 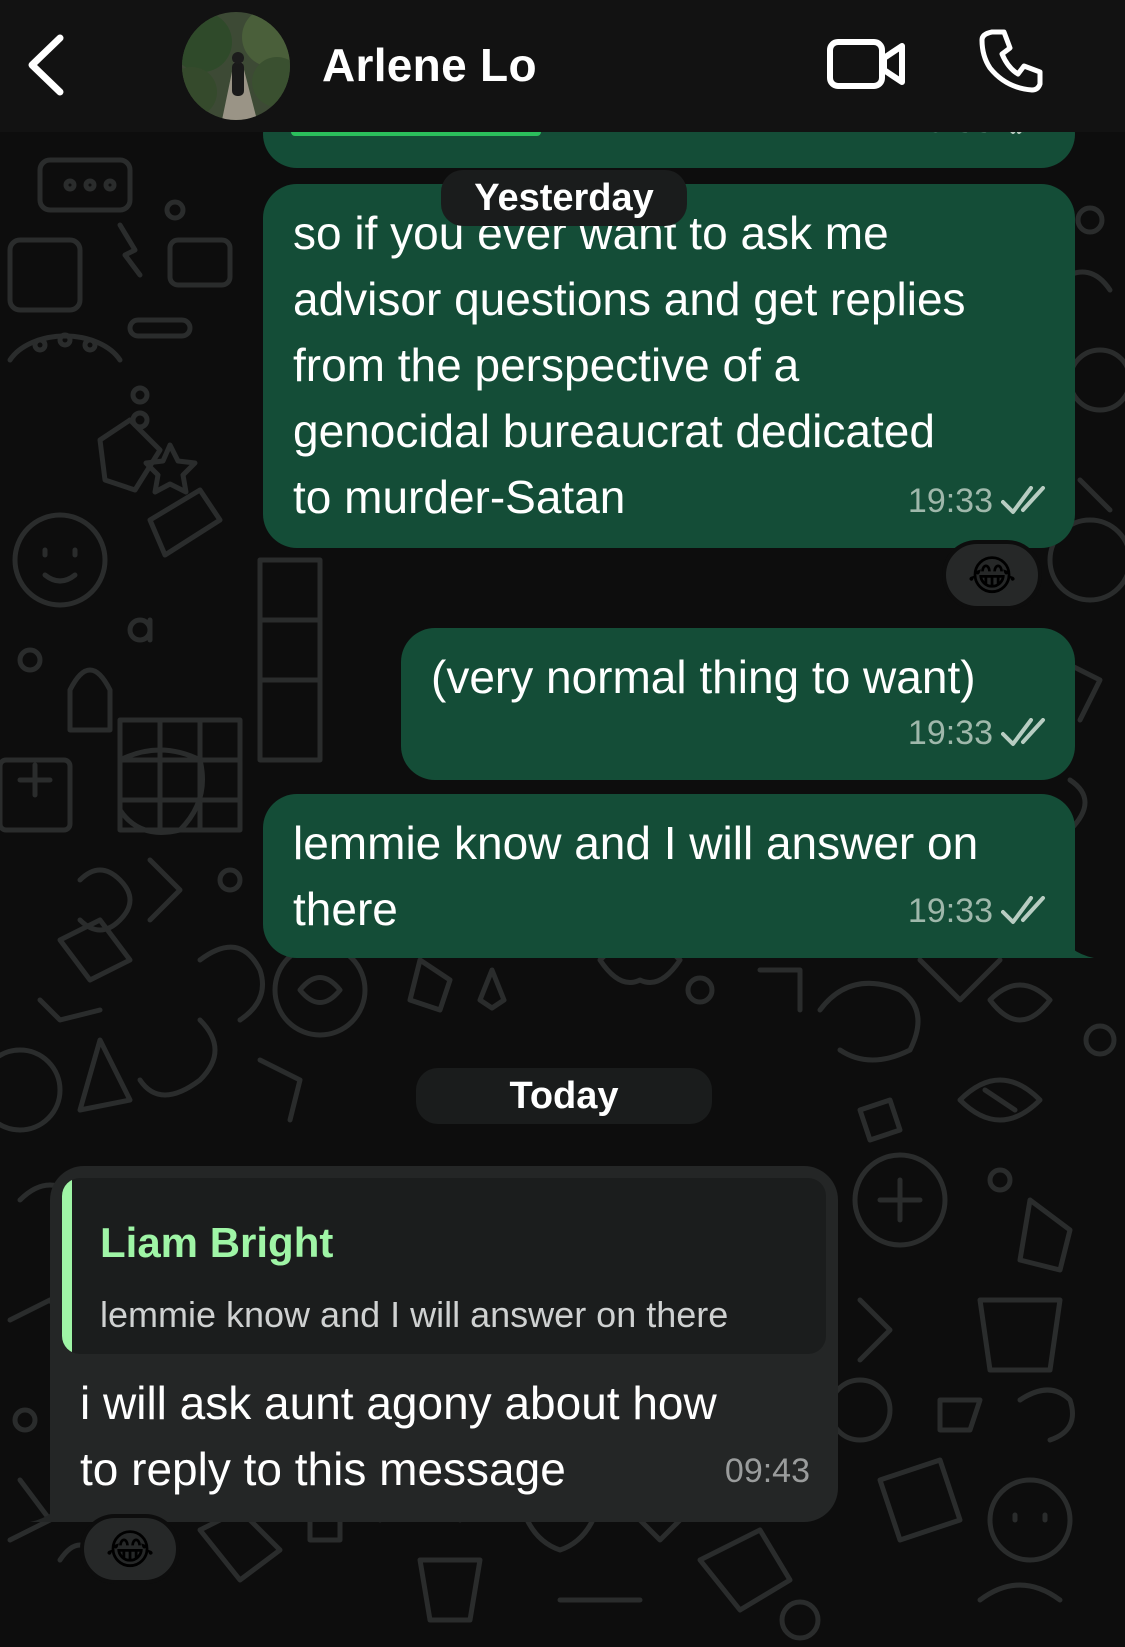 I want to click on outgoing-message-bubble: (very normal thing to want) 19:33, so click(x=738, y=704).